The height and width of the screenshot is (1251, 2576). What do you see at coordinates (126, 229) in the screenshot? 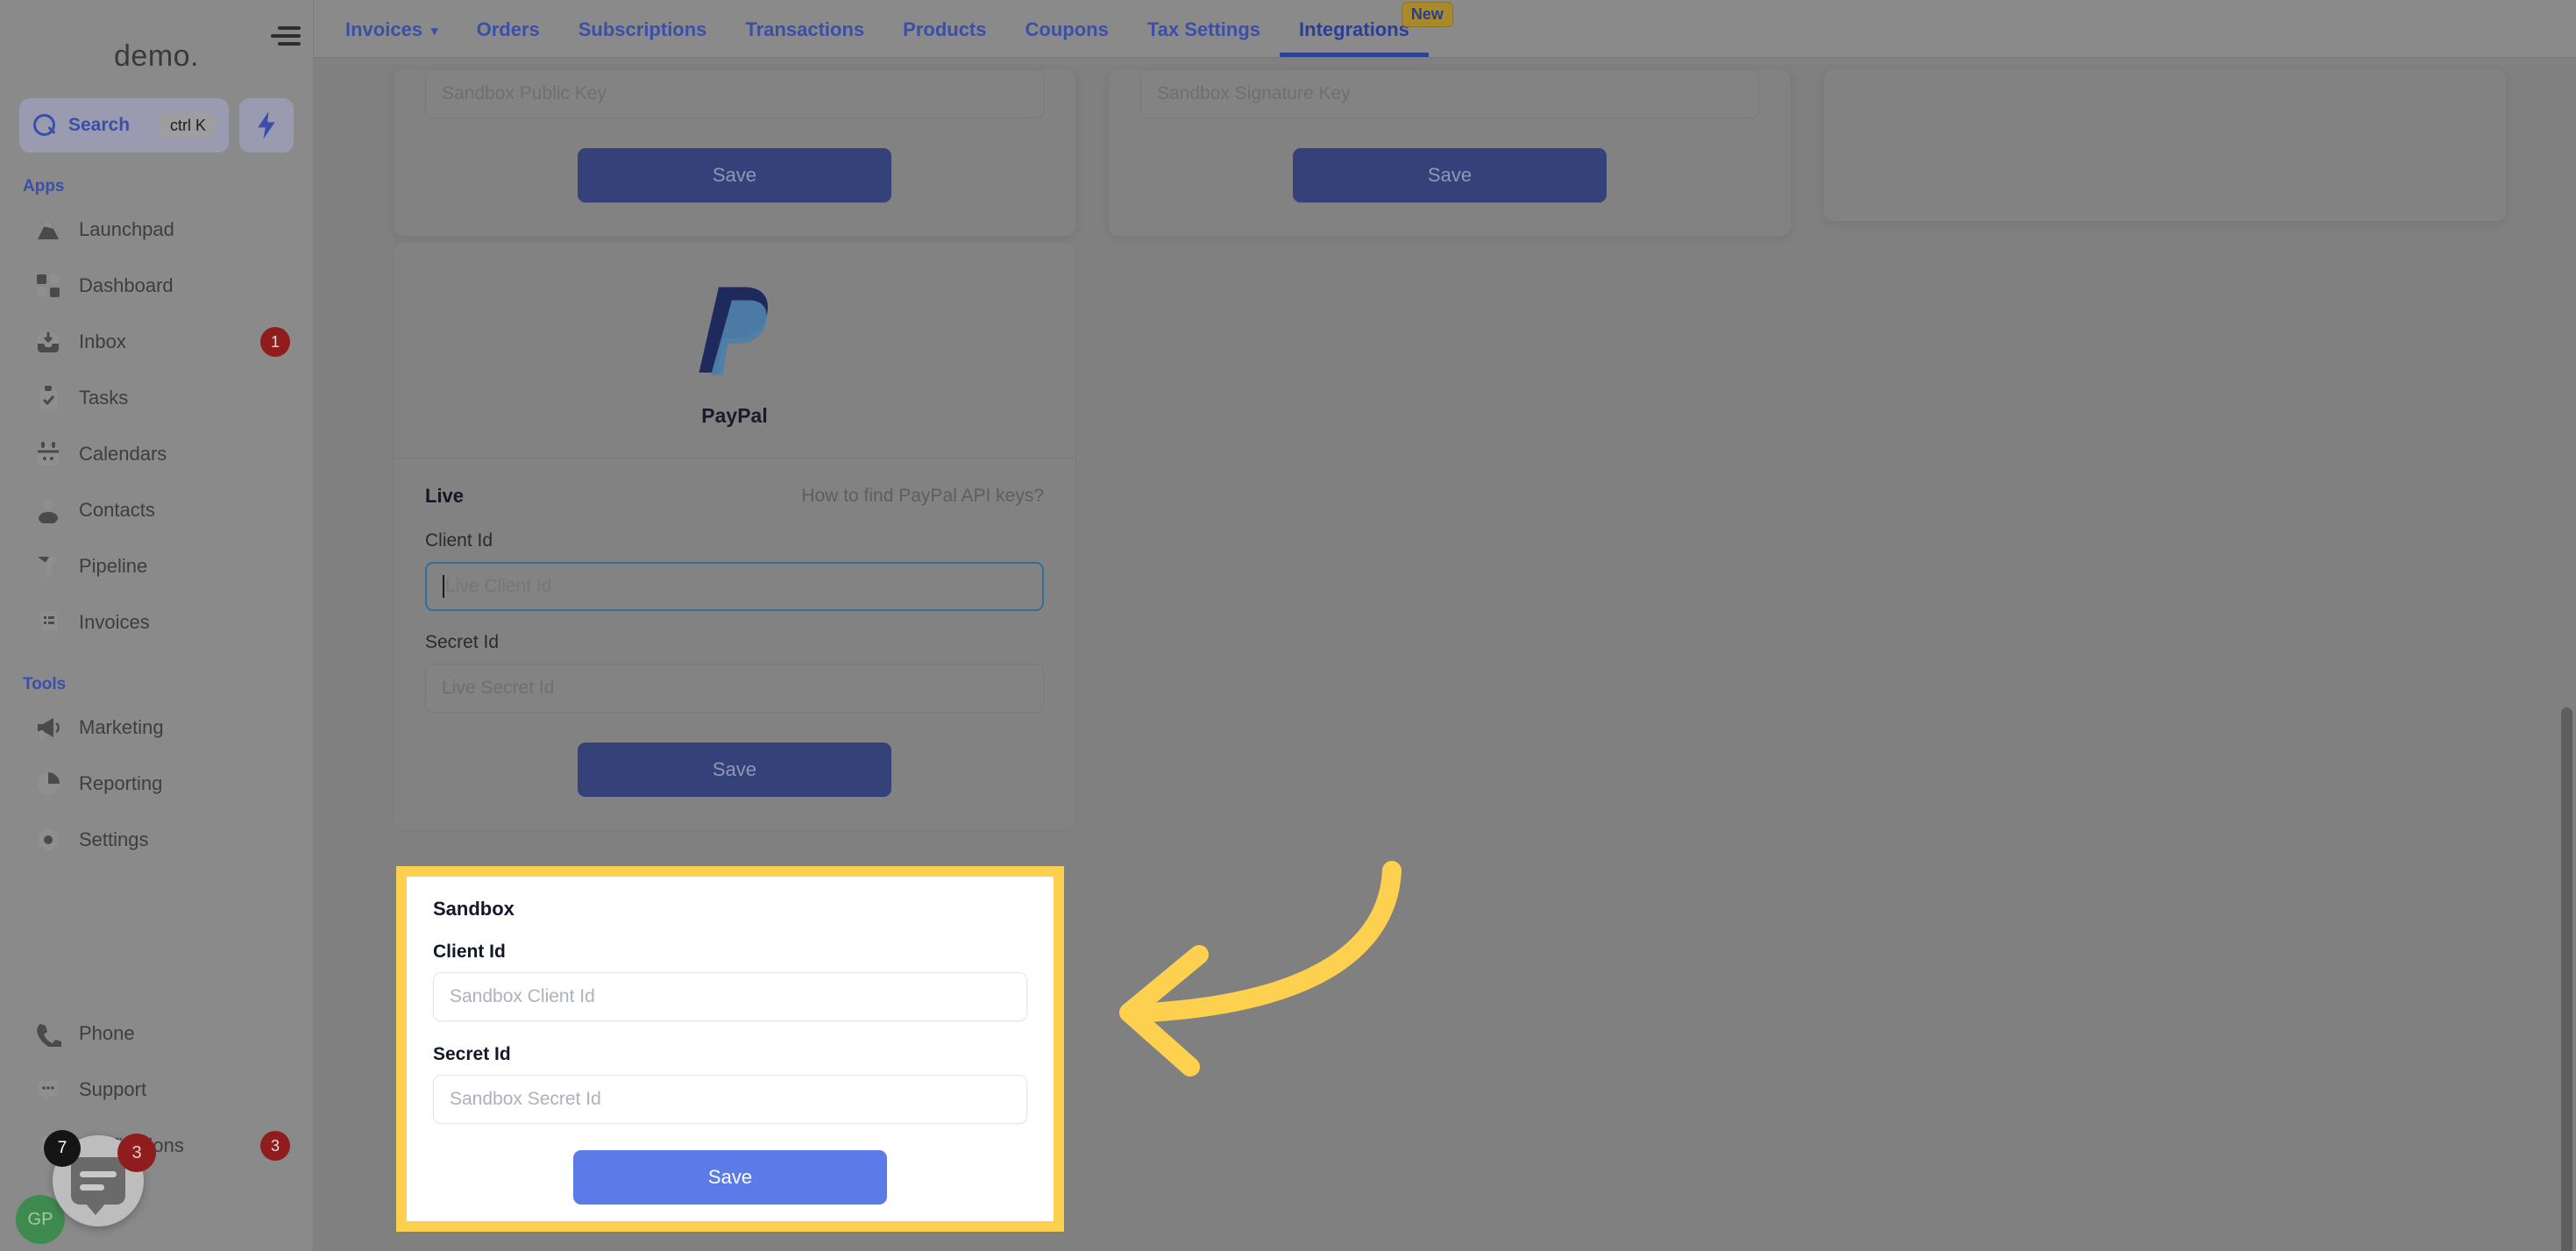
I see `sidebar-item-label: Launchpad` at bounding box center [126, 229].